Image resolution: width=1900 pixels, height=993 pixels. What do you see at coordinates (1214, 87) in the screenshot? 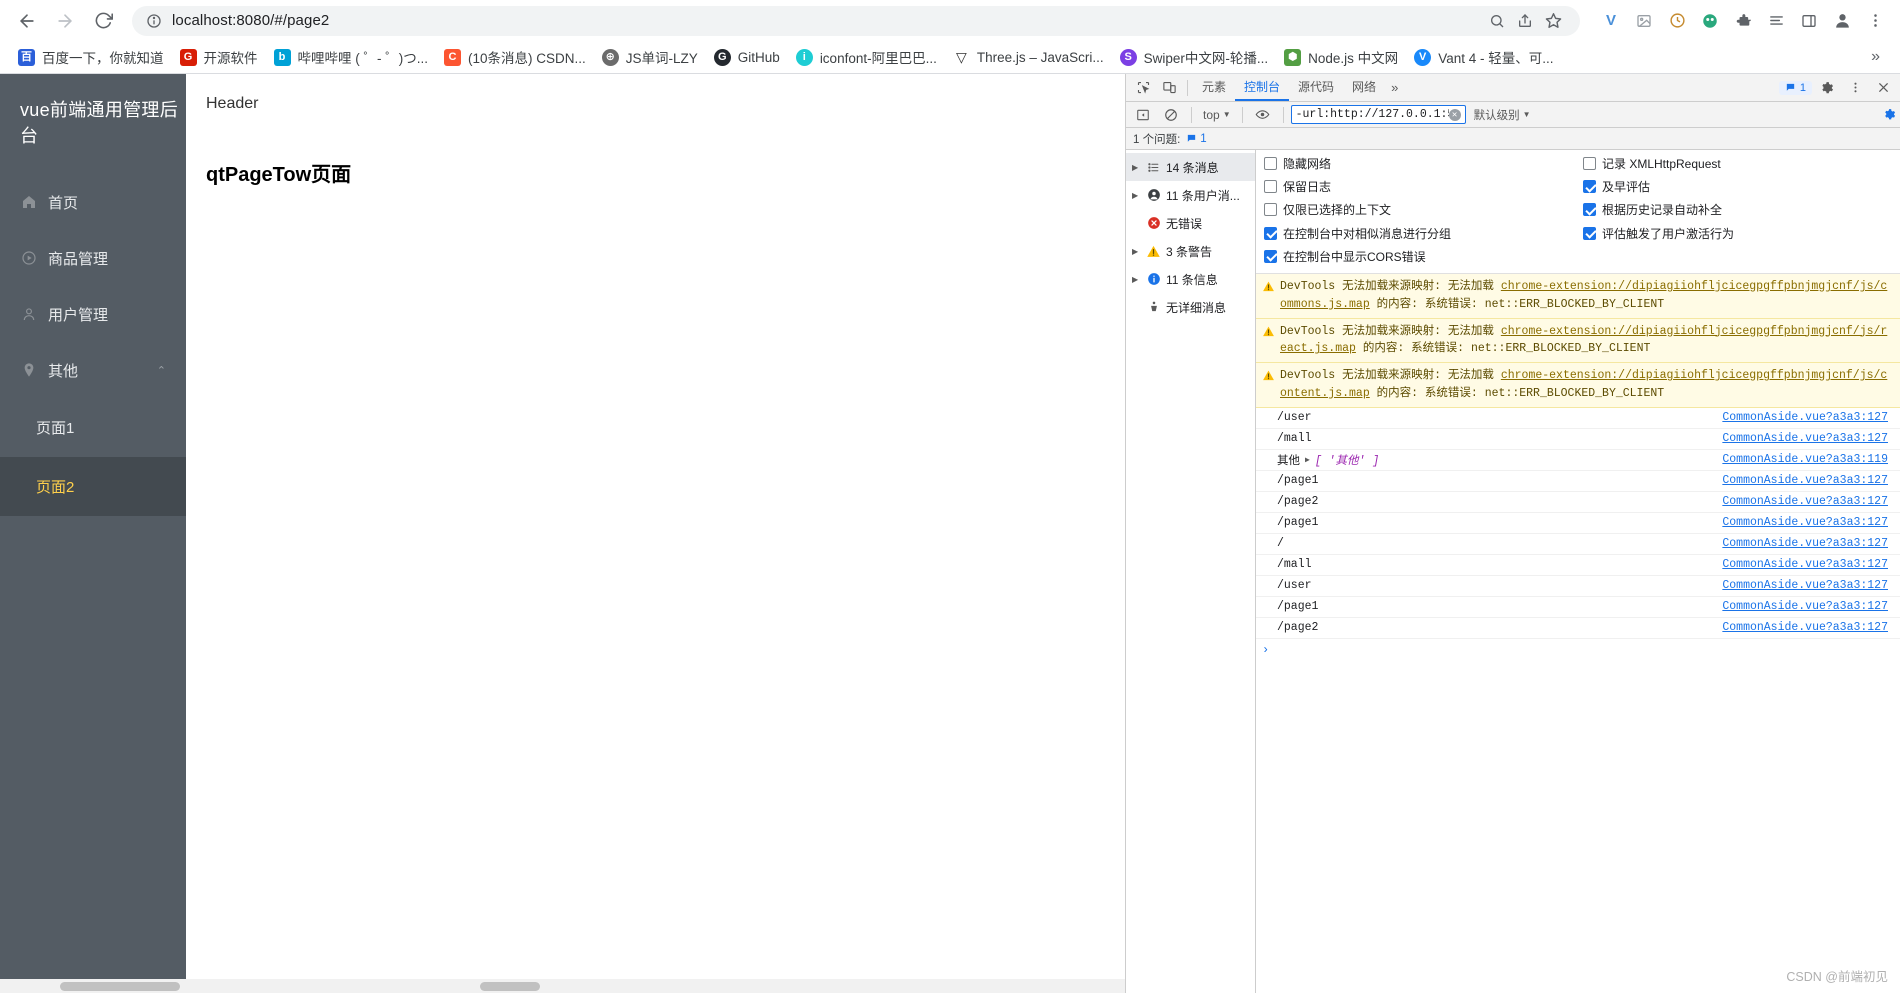
I see `tab-elements: 元素` at bounding box center [1214, 87].